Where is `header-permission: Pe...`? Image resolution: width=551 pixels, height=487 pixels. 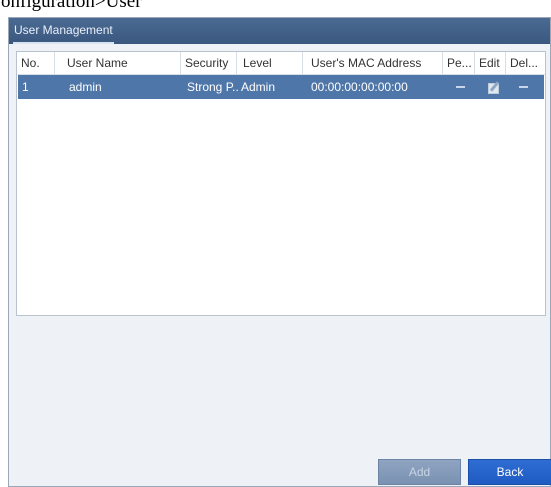
header-permission: Pe... is located at coordinates (459, 63).